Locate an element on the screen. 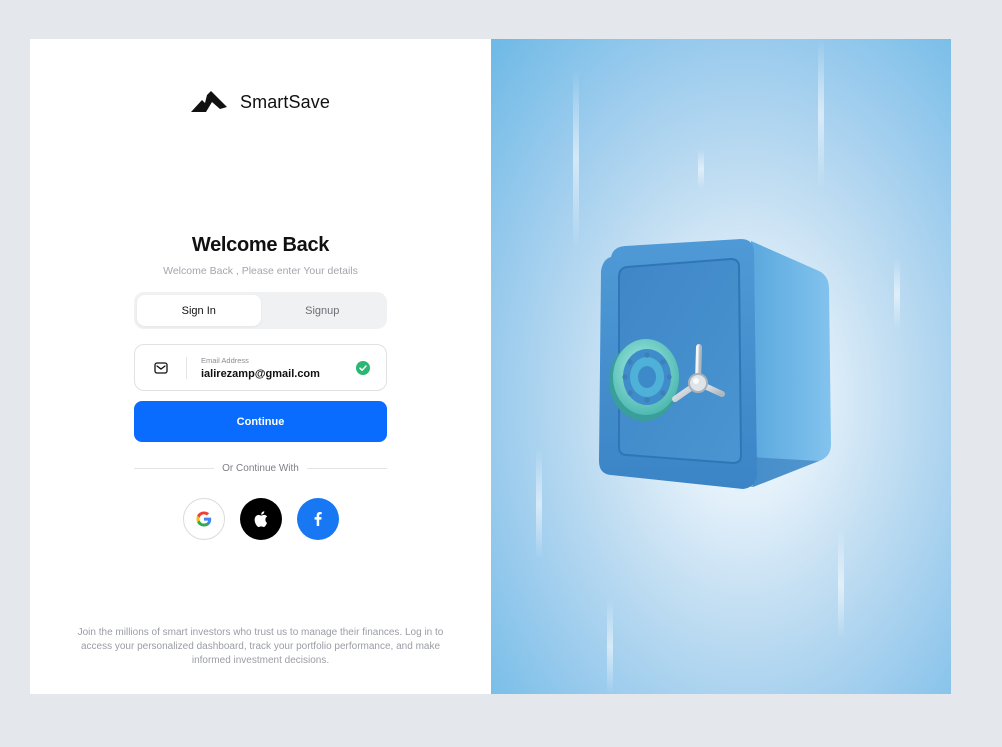  divider-line-left is located at coordinates (174, 468).